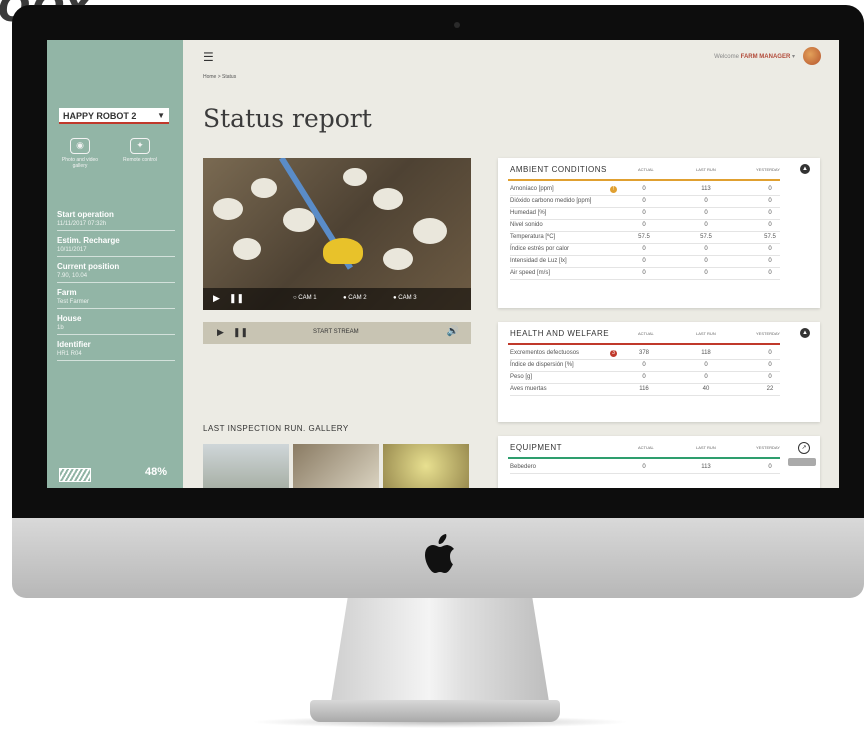 This screenshot has height=731, width=866. I want to click on info-current-position: Current position 7.90, 10.04, so click(116, 272).